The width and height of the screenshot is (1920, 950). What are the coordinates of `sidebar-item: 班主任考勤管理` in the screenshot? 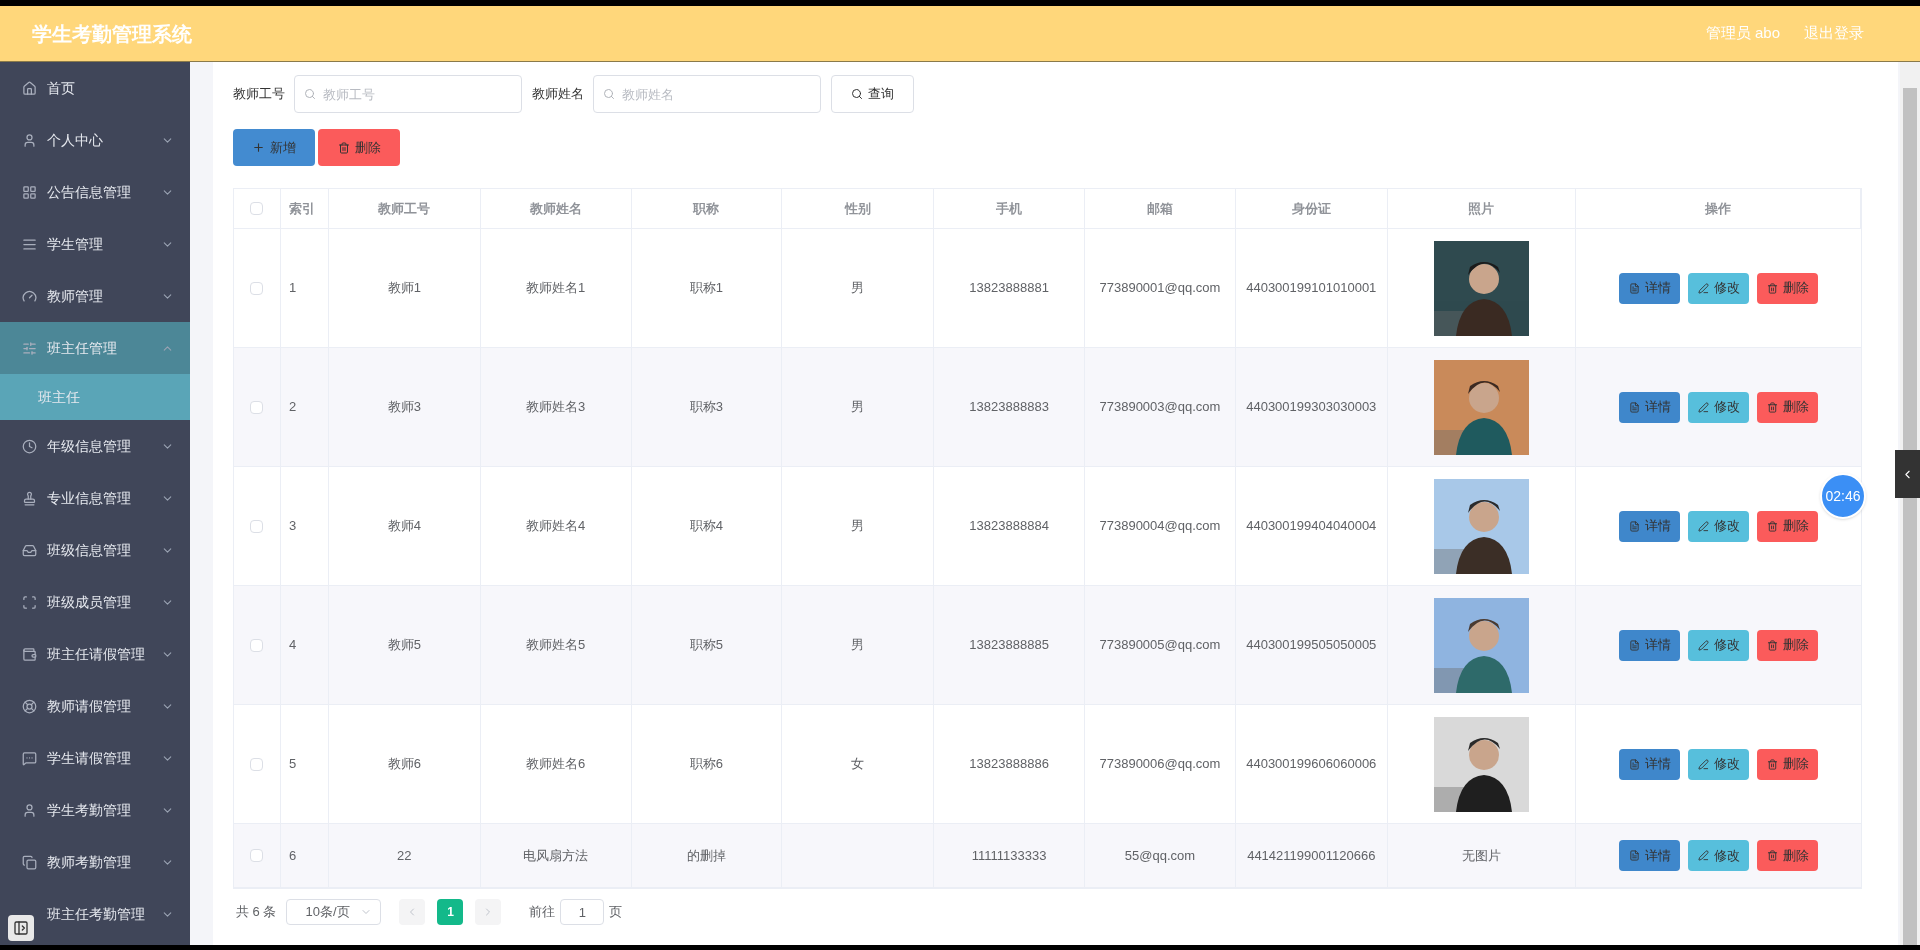 It's located at (95, 914).